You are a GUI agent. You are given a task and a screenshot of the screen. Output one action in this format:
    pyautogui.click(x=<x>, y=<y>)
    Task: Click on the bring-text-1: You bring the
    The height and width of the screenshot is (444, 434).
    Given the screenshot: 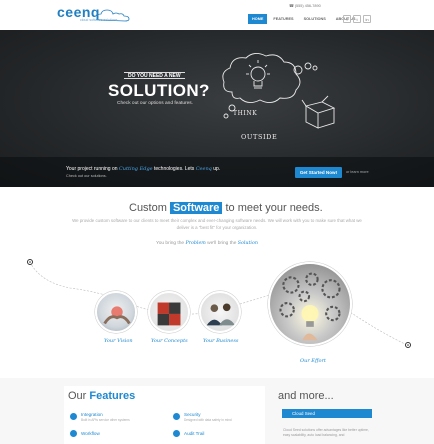 What is the action you would take?
    pyautogui.click(x=171, y=243)
    